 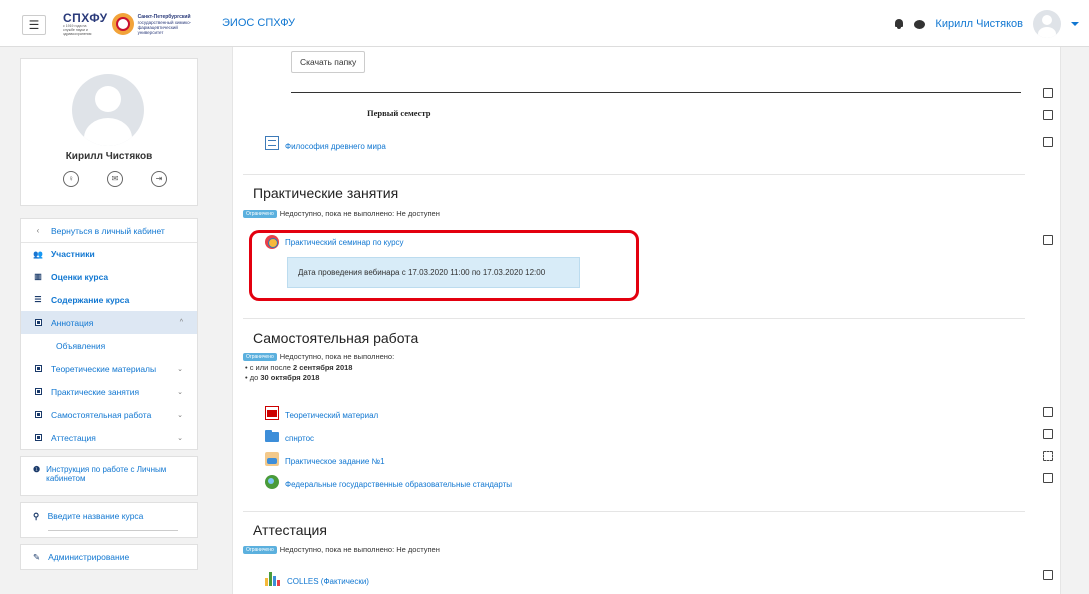 I want to click on condition-date: 30 октября 2018, so click(x=290, y=377).